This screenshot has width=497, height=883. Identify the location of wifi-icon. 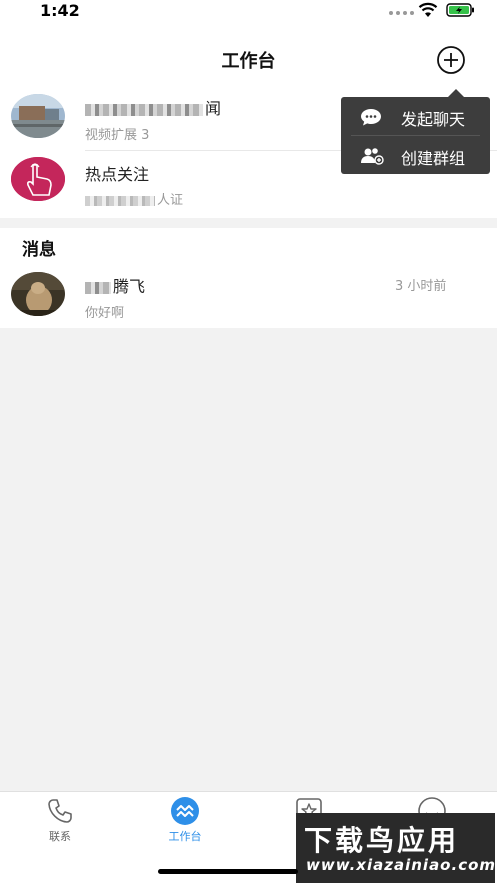
(428, 9).